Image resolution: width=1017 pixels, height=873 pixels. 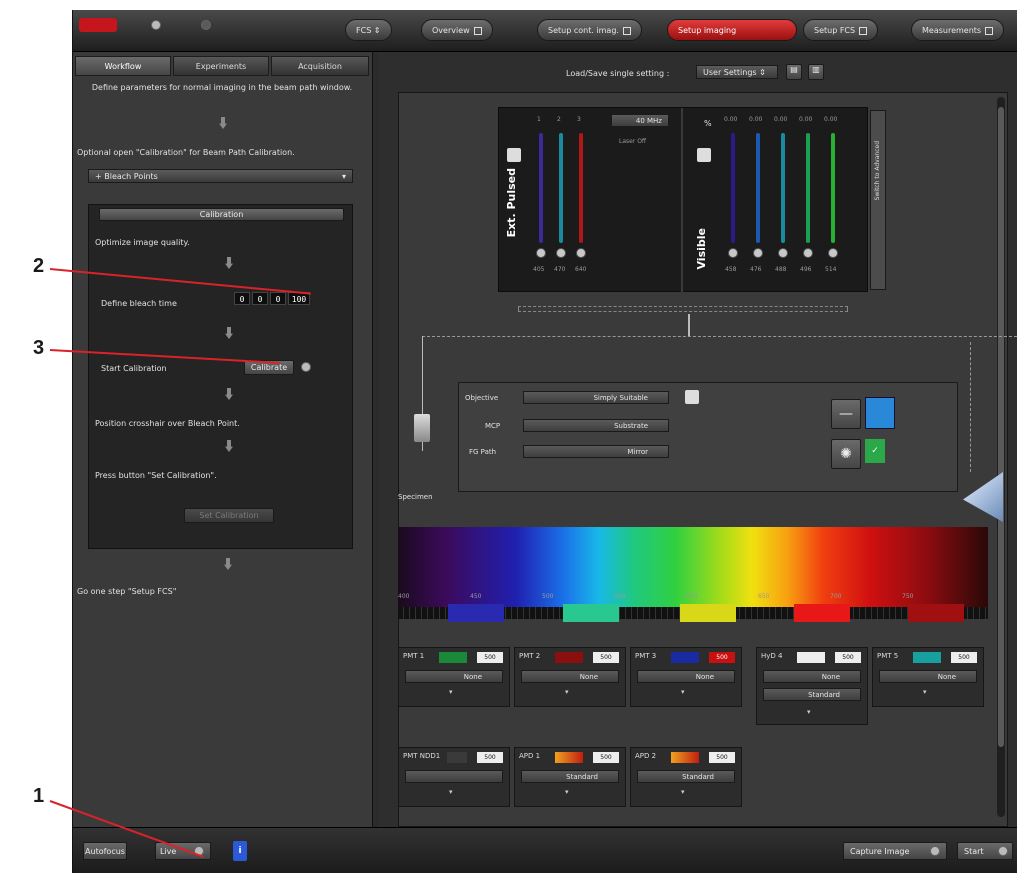 I want to click on tab-setup-imaging: Setup imaging, so click(x=732, y=30).